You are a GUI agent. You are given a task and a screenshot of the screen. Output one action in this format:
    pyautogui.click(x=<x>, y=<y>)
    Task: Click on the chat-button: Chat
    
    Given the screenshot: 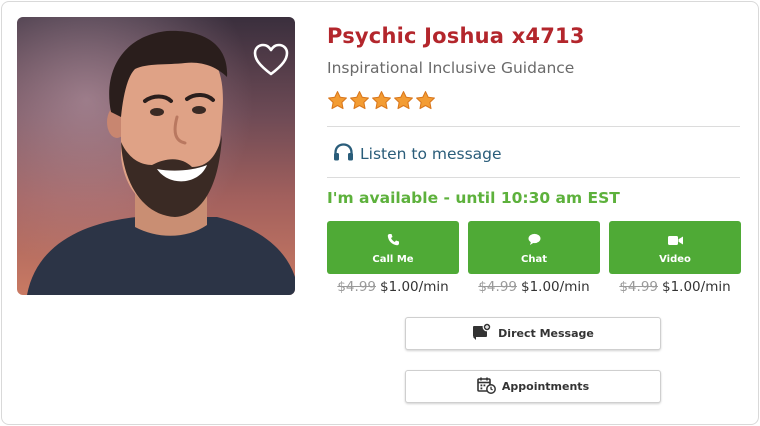 What is the action you would take?
    pyautogui.click(x=534, y=247)
    